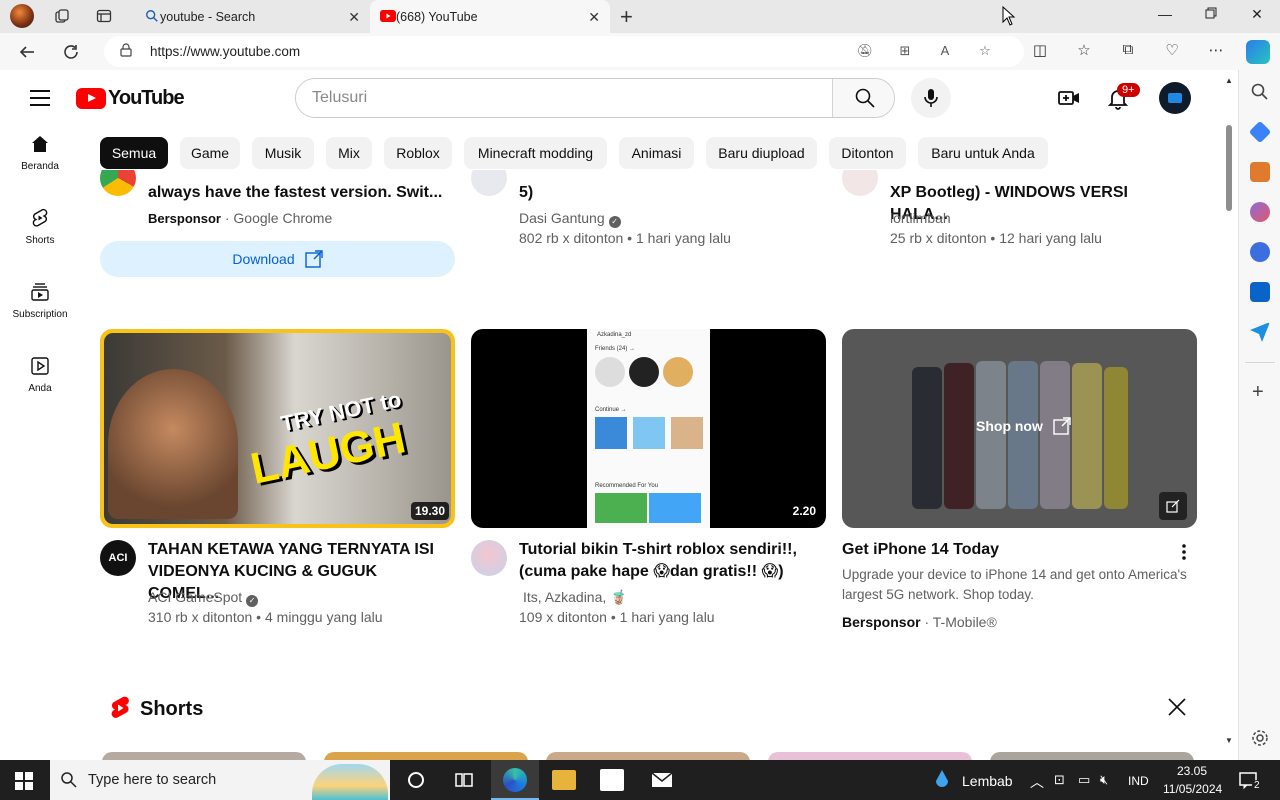 Image resolution: width=1280 pixels, height=800 pixels. What do you see at coordinates (104, 16) in the screenshot?
I see `tab-actions-icon` at bounding box center [104, 16].